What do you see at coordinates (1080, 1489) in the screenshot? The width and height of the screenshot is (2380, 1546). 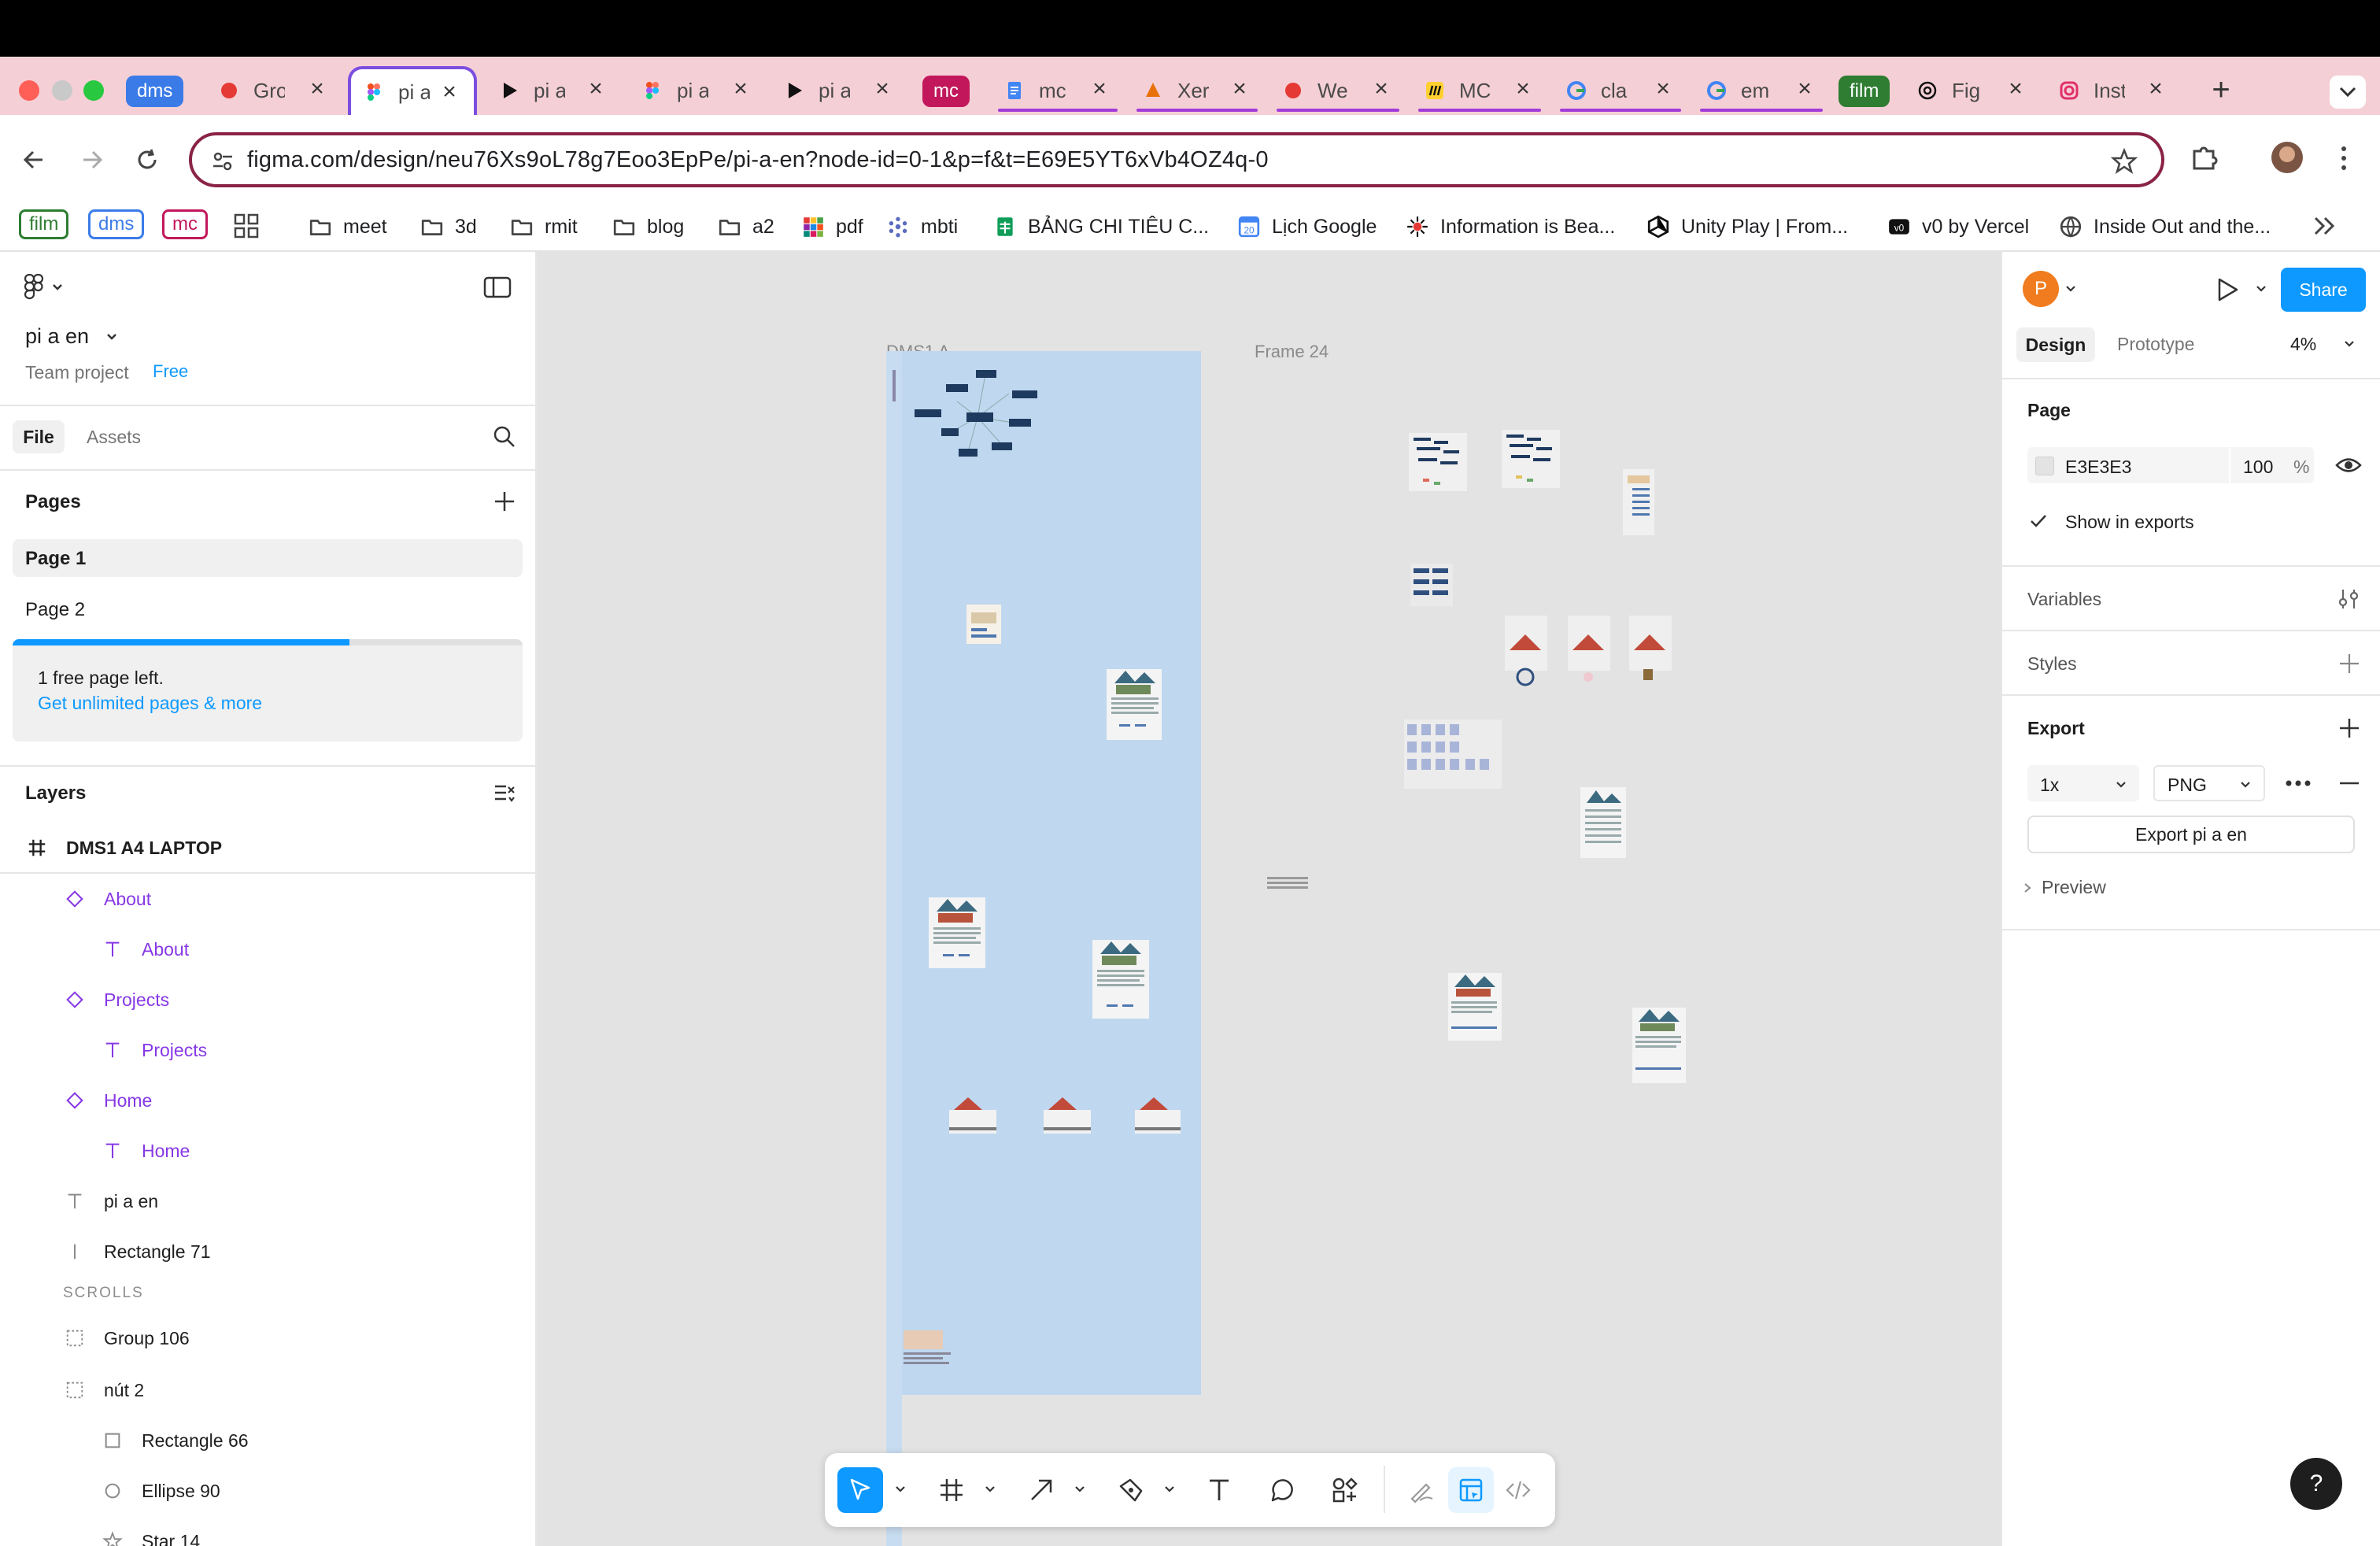 I see `shape-tool-menu` at bounding box center [1080, 1489].